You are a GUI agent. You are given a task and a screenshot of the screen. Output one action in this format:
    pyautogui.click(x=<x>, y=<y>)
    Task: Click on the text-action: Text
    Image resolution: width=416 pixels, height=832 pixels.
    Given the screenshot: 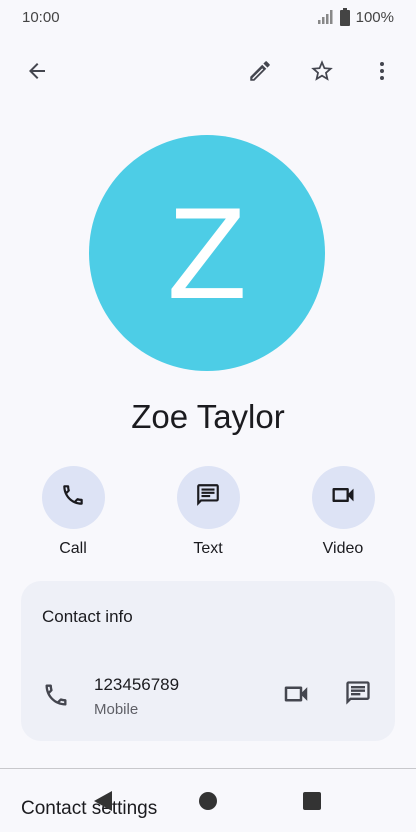 What is the action you would take?
    pyautogui.click(x=208, y=512)
    